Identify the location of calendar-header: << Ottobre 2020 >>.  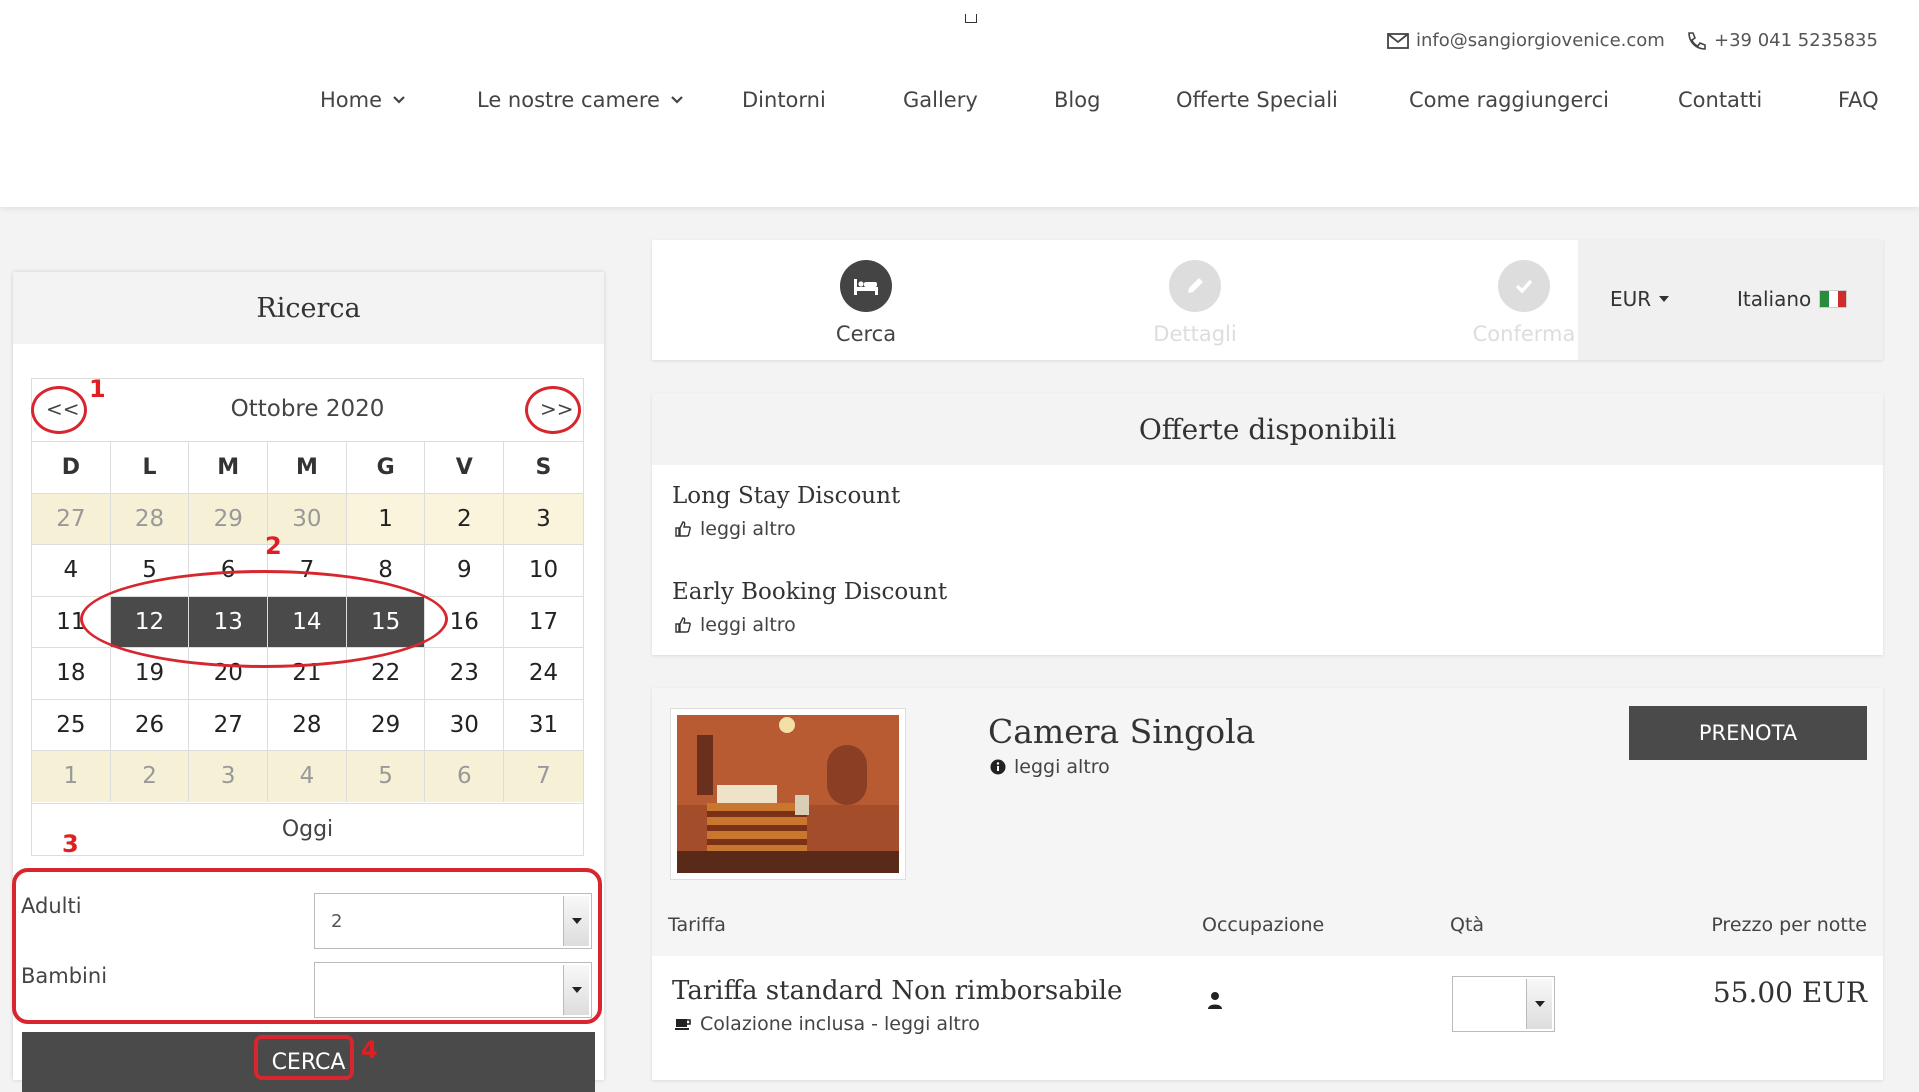
(307, 410).